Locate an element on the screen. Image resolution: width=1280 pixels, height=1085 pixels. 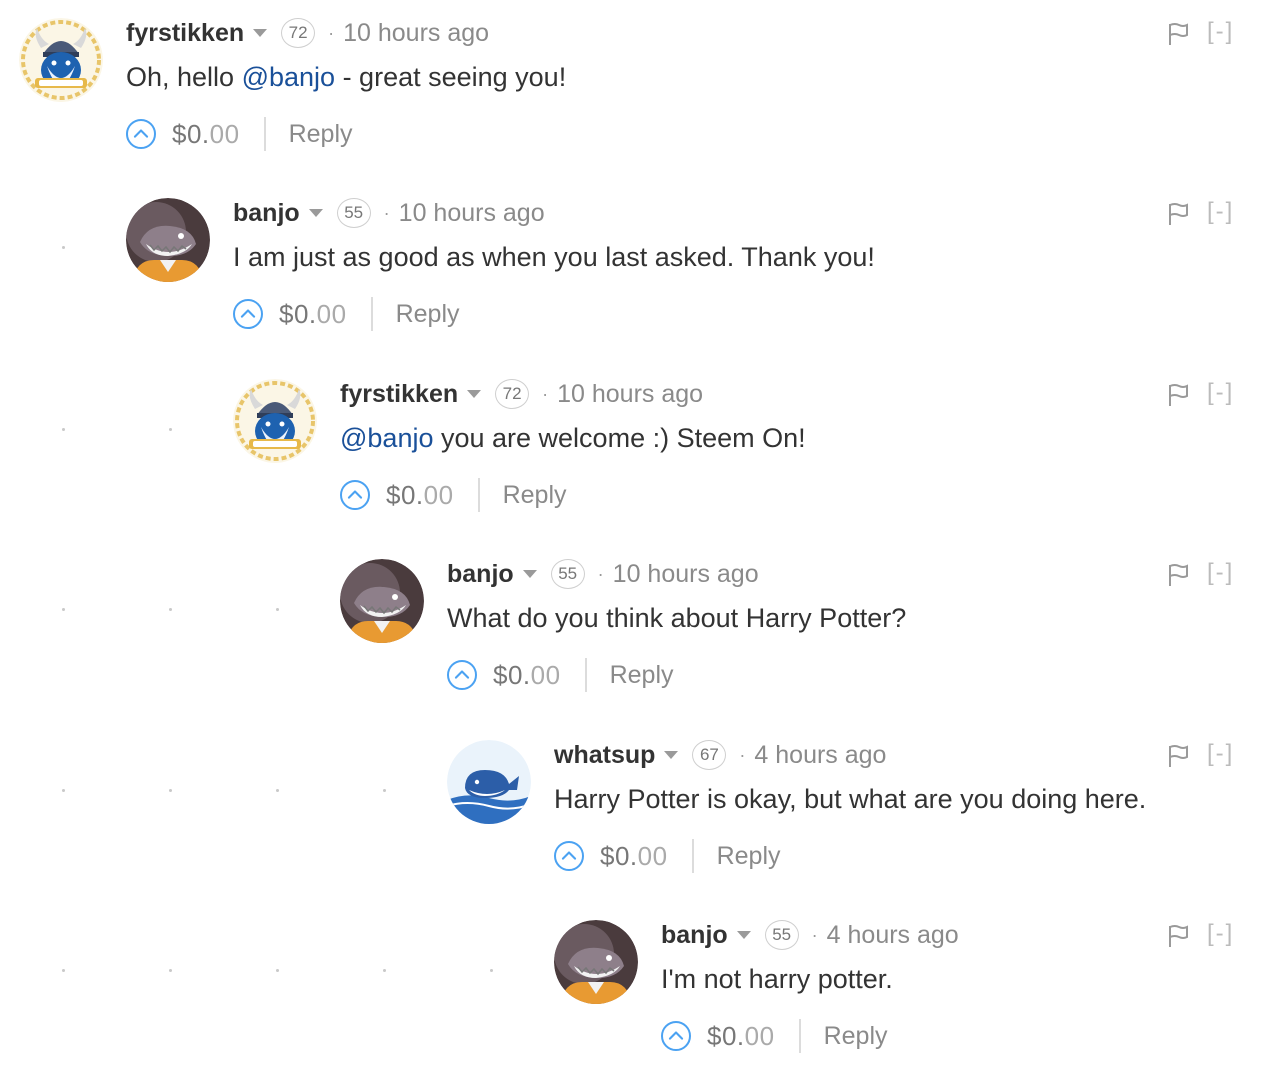
comment-text: What do you think about Harry Potter? is located at coordinates (677, 618).